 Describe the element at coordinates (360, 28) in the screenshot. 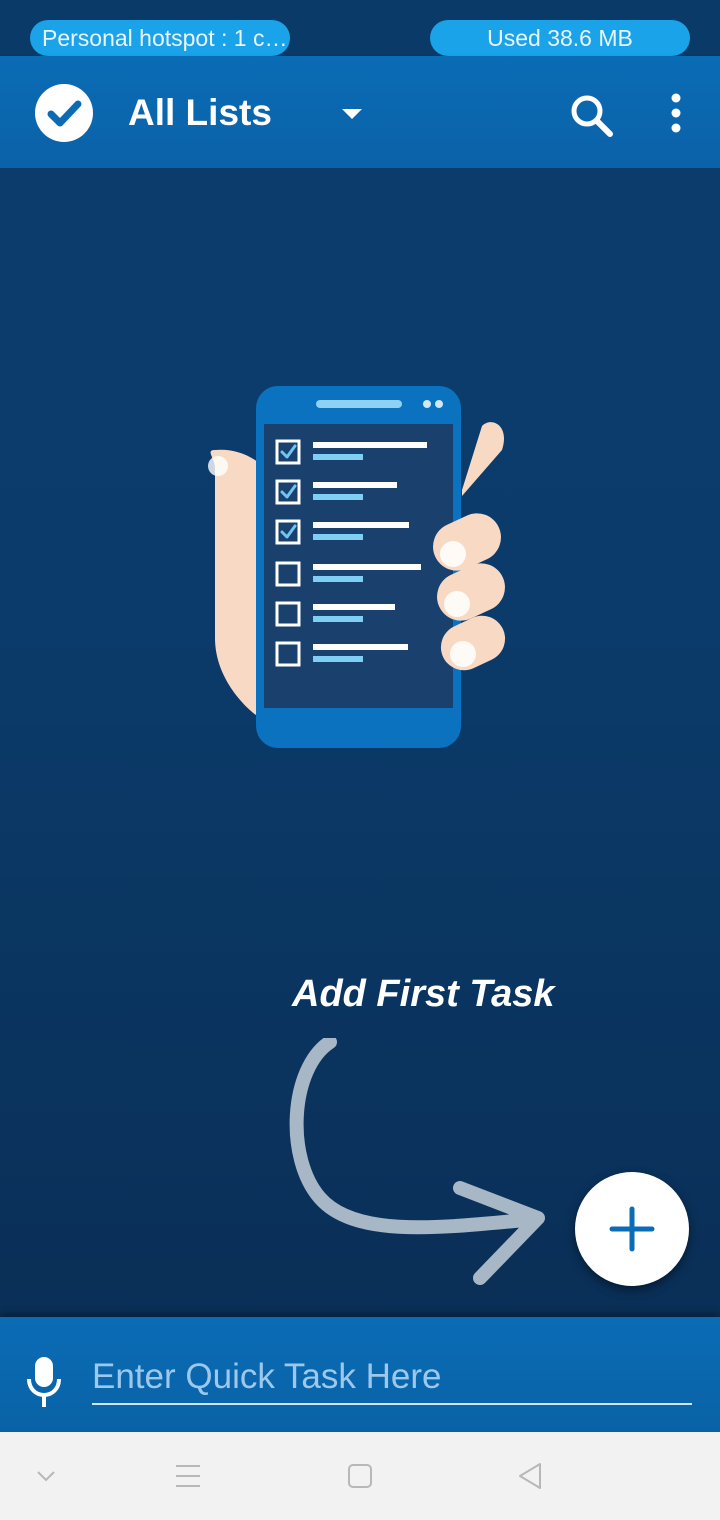

I see `status-bar: Personal hotspot : 1 c… Used 38.6 MB` at that location.